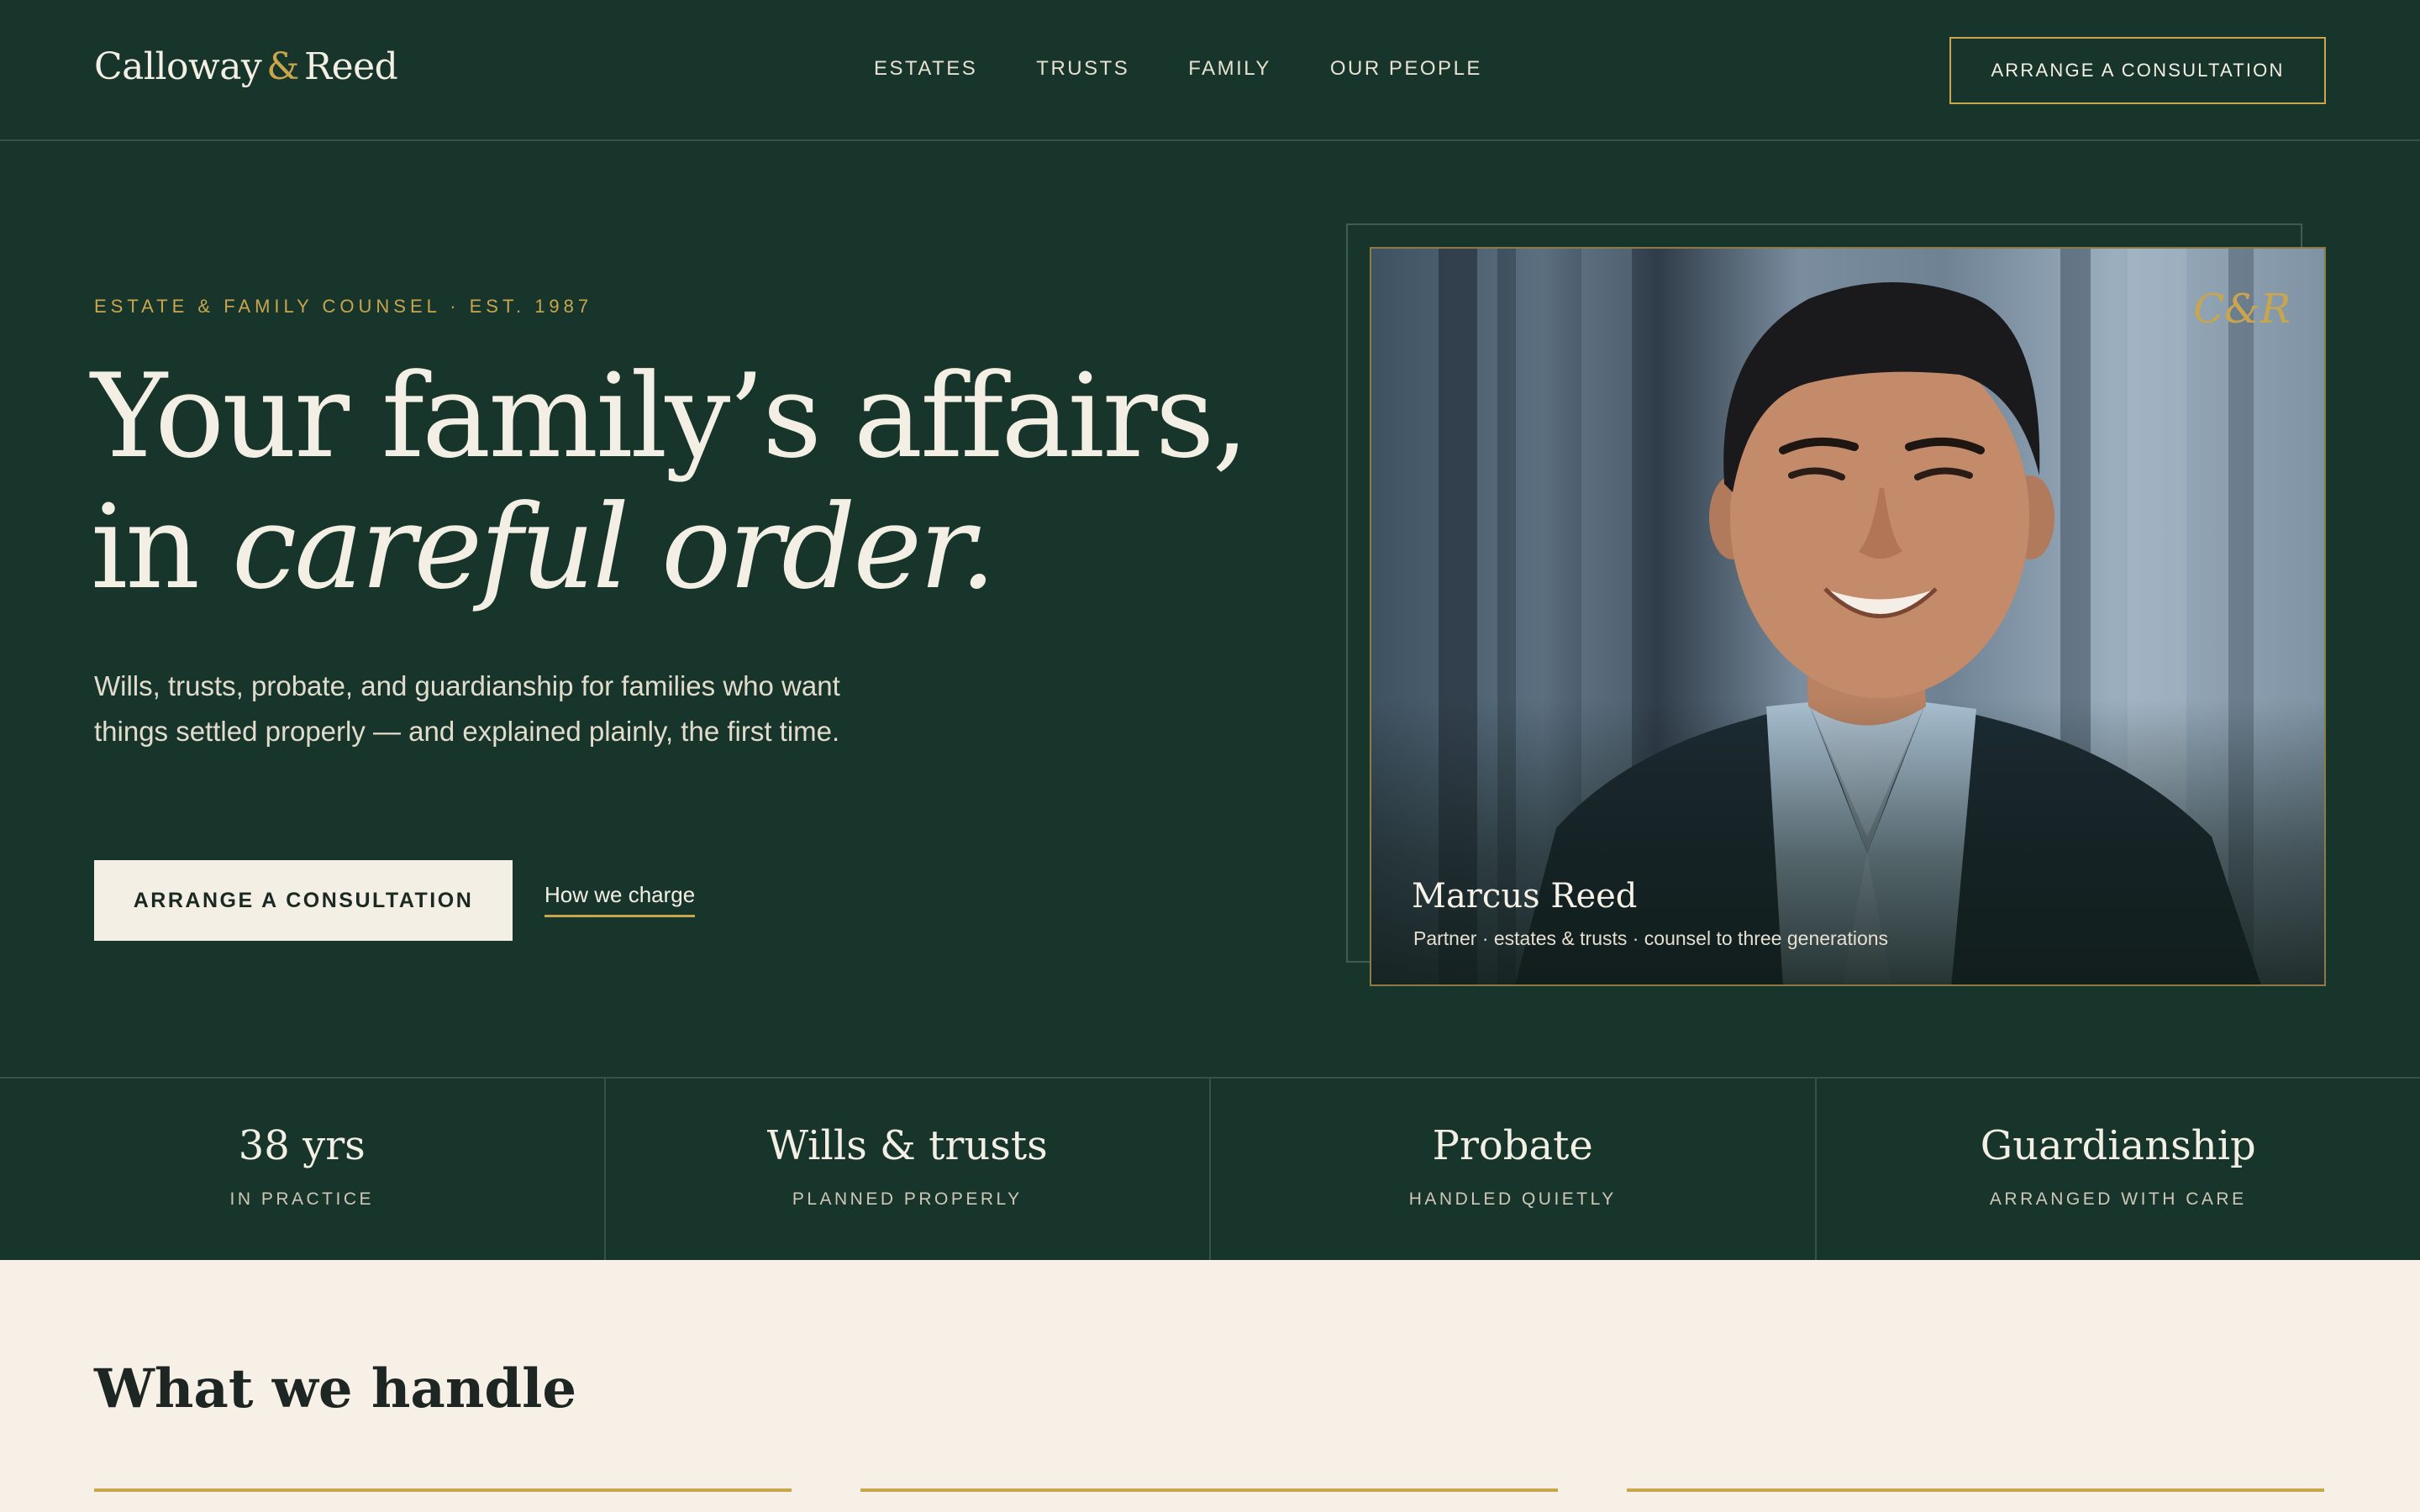 The width and height of the screenshot is (2420, 1512). I want to click on nav-item-our-people: OUR PEOPLE, so click(1406, 69).